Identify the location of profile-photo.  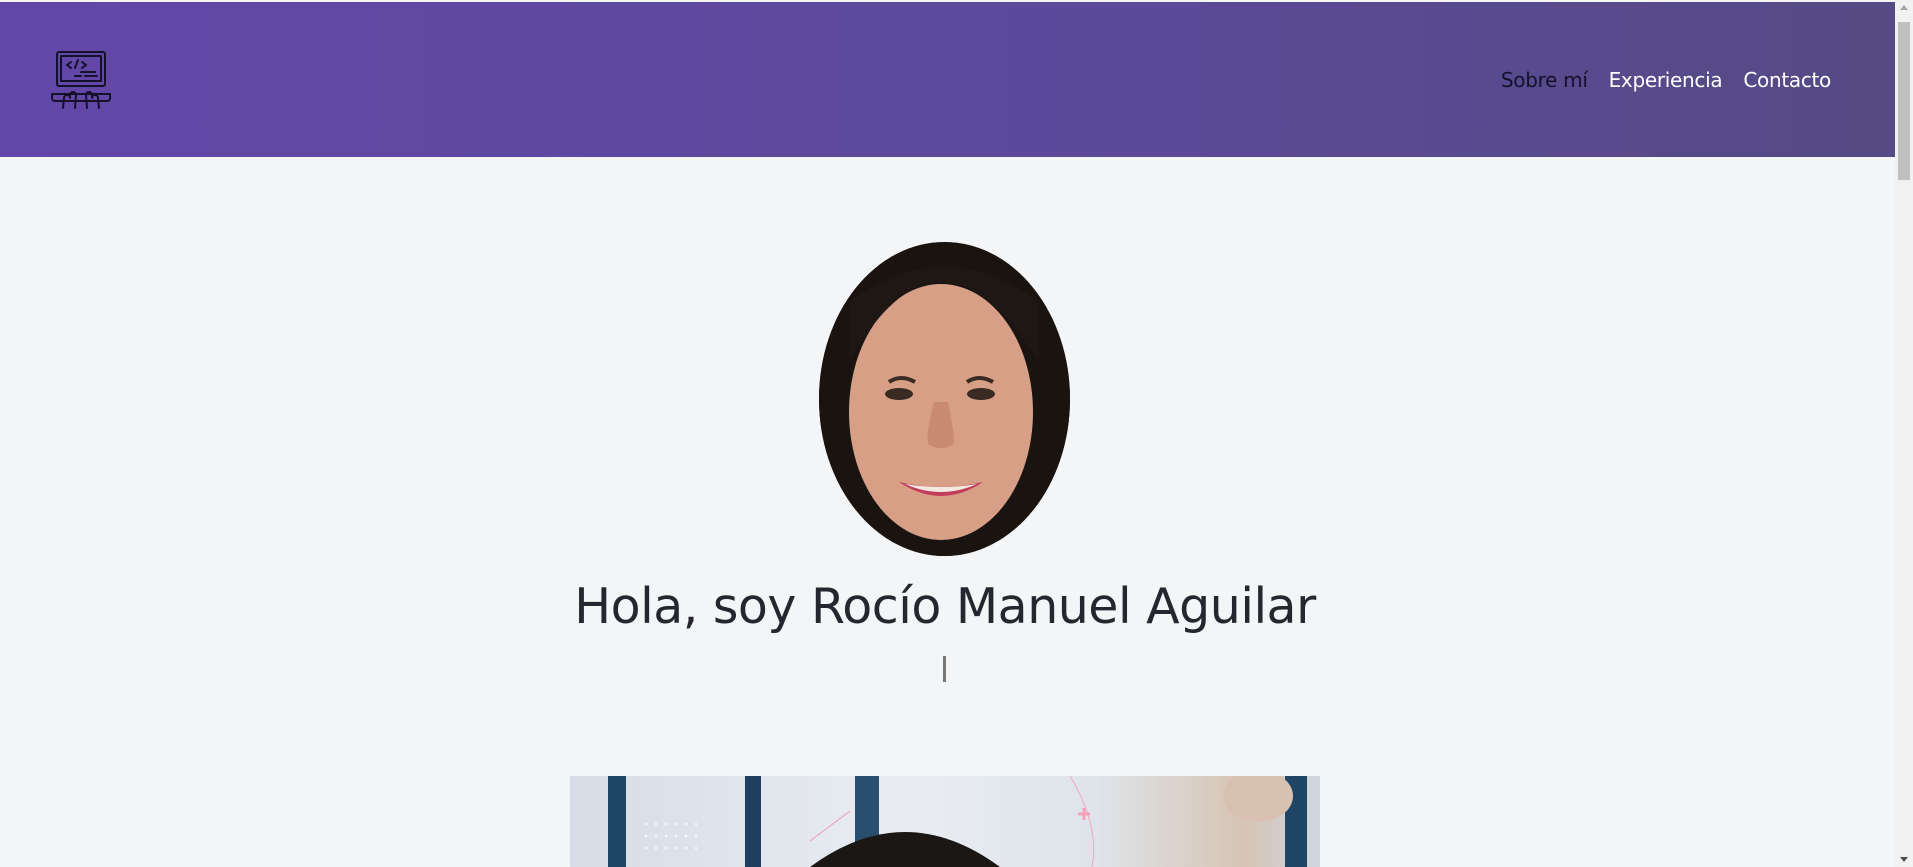
(944, 399).